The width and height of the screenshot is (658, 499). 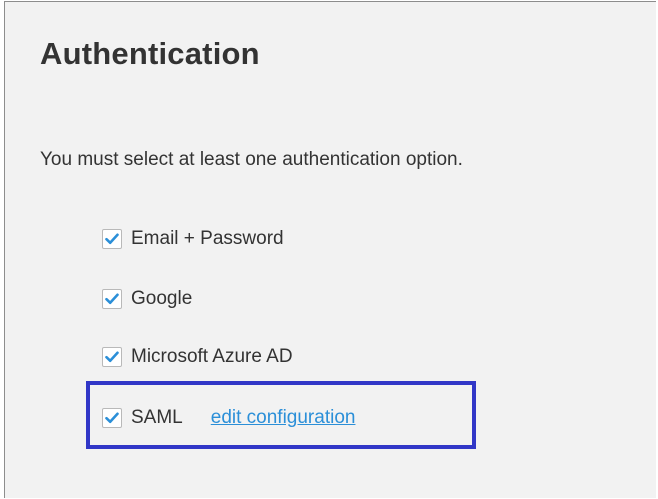 I want to click on saml-highlight-box, so click(x=281, y=415).